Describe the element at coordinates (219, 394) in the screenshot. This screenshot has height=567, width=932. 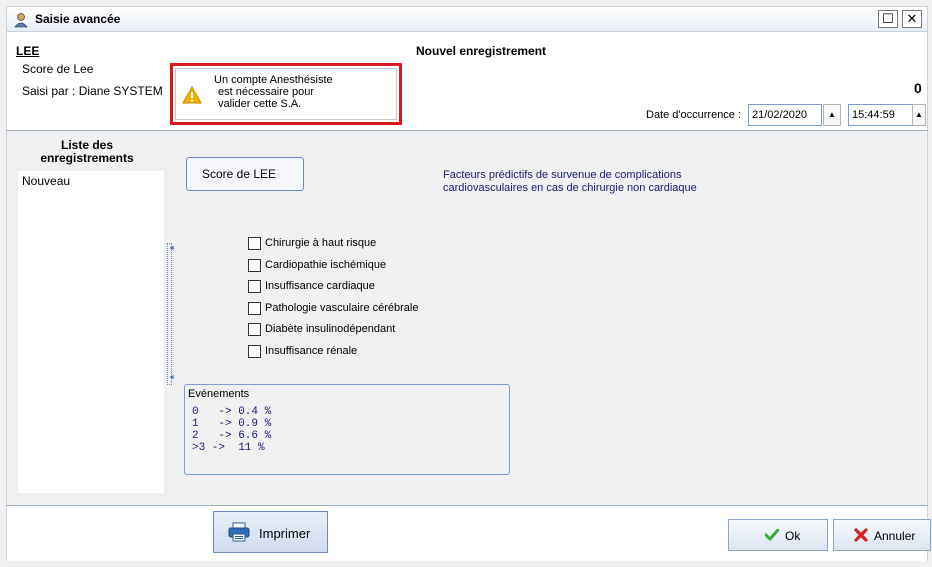
I see `events-title: Evénements` at that location.